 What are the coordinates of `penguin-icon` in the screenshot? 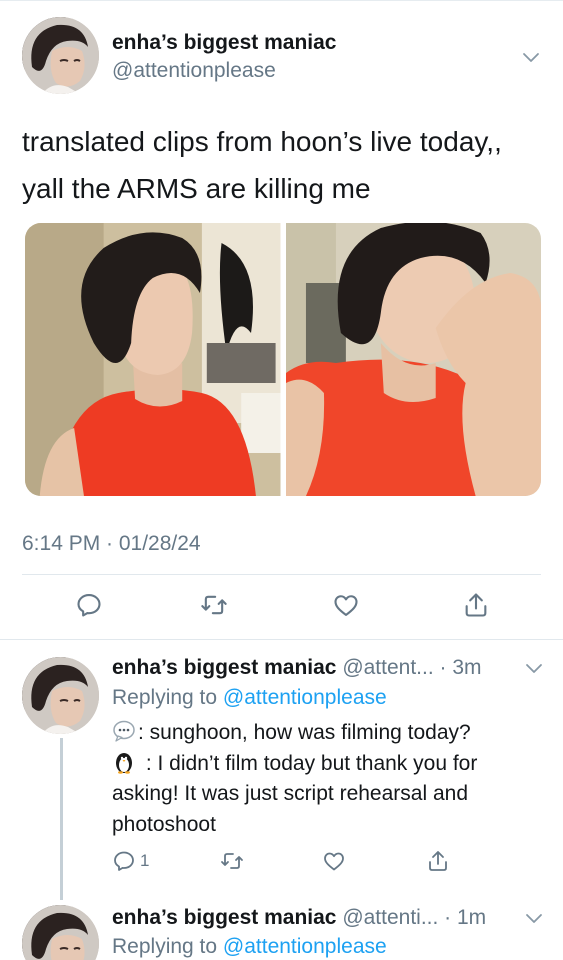 It's located at (124, 762).